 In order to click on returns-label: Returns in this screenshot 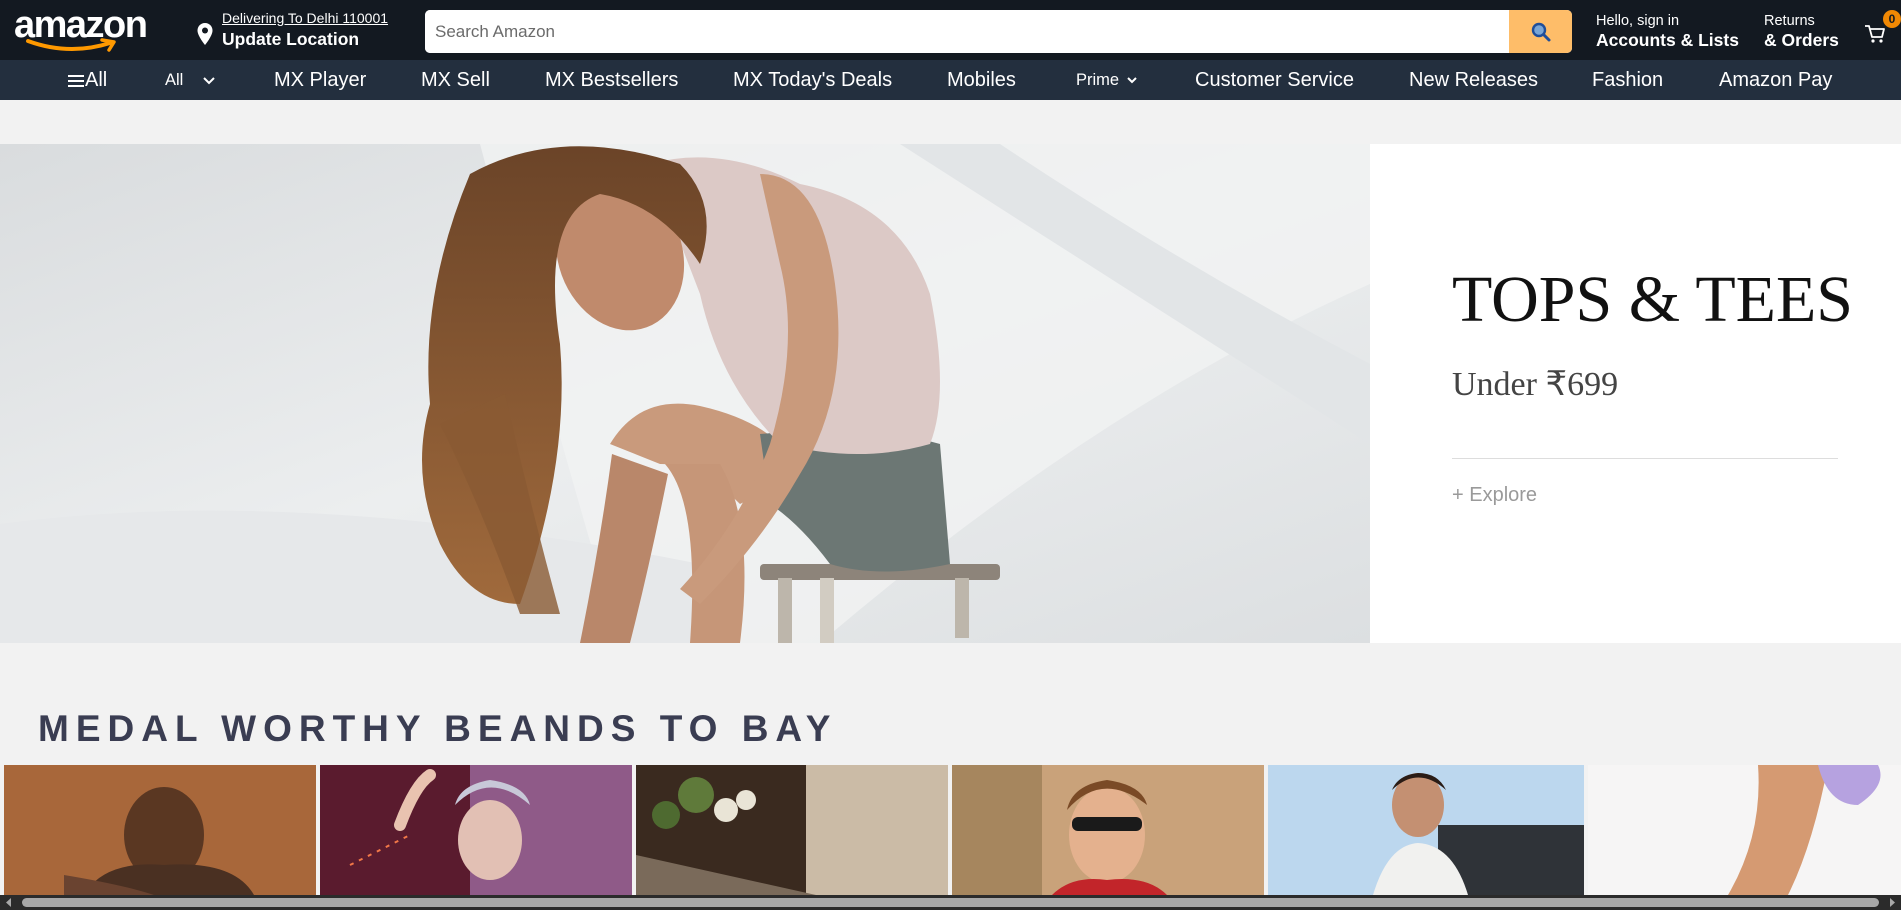, I will do `click(1789, 21)`.